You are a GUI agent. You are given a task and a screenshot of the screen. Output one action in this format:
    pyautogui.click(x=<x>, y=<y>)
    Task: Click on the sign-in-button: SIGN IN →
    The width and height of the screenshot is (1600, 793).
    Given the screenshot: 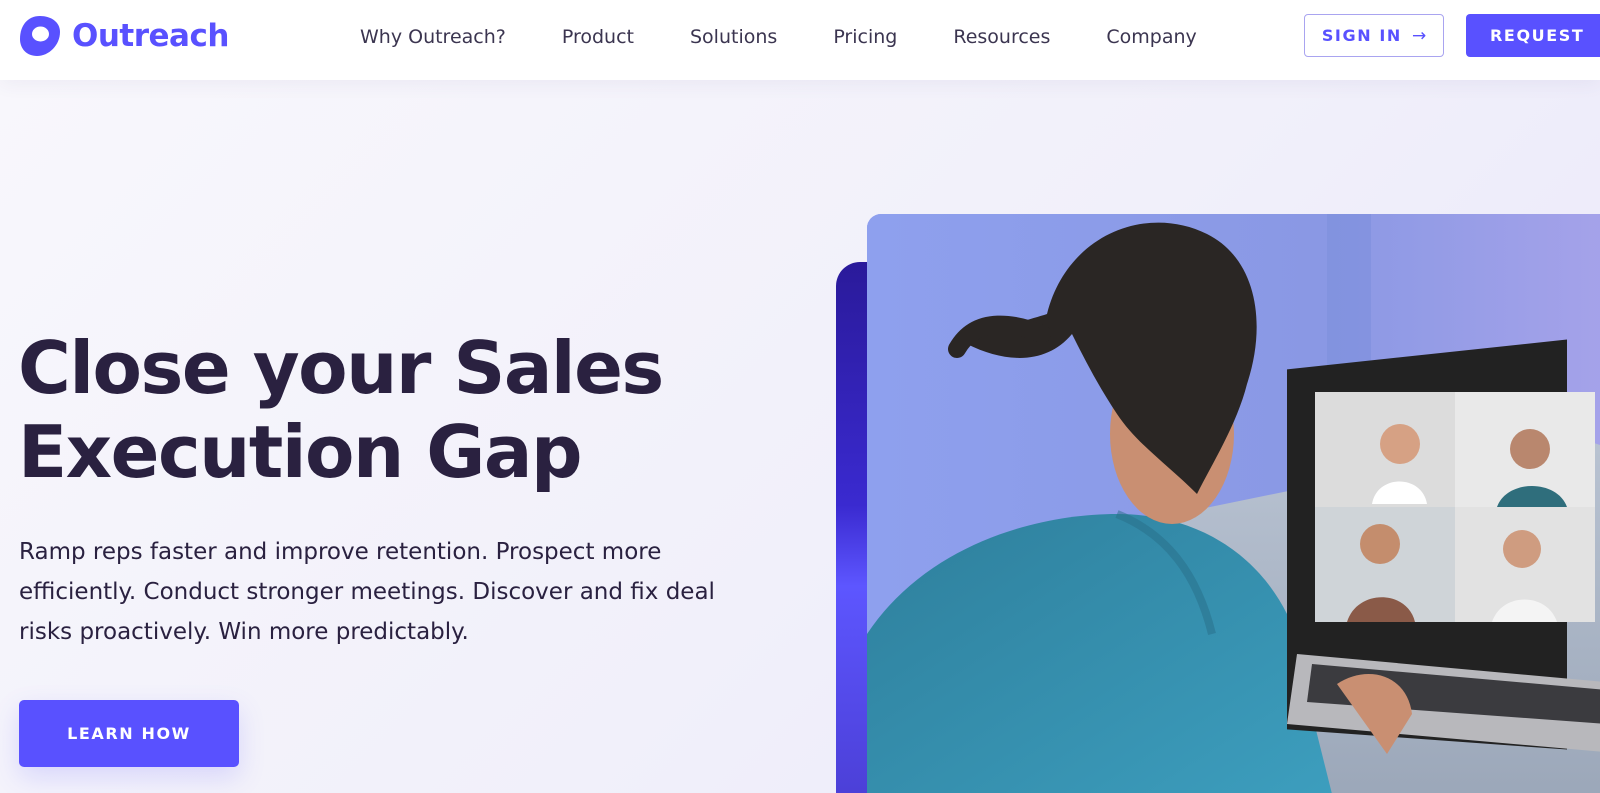 What is the action you would take?
    pyautogui.click(x=1374, y=35)
    